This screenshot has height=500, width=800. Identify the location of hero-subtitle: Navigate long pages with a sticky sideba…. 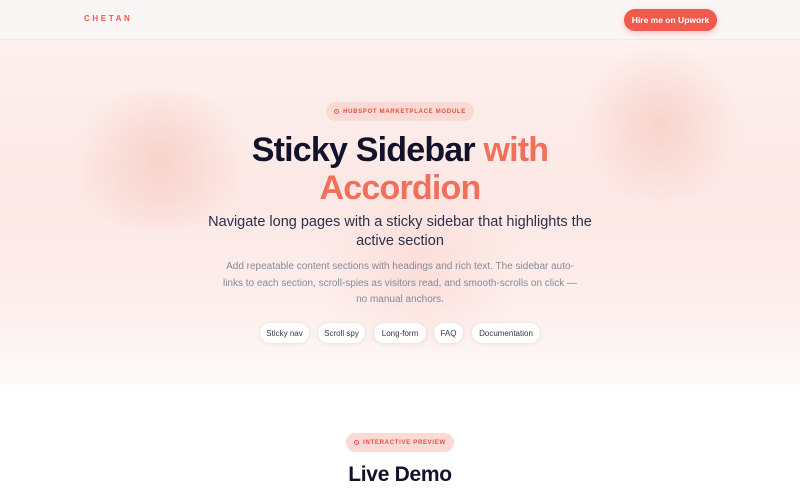
(400, 231).